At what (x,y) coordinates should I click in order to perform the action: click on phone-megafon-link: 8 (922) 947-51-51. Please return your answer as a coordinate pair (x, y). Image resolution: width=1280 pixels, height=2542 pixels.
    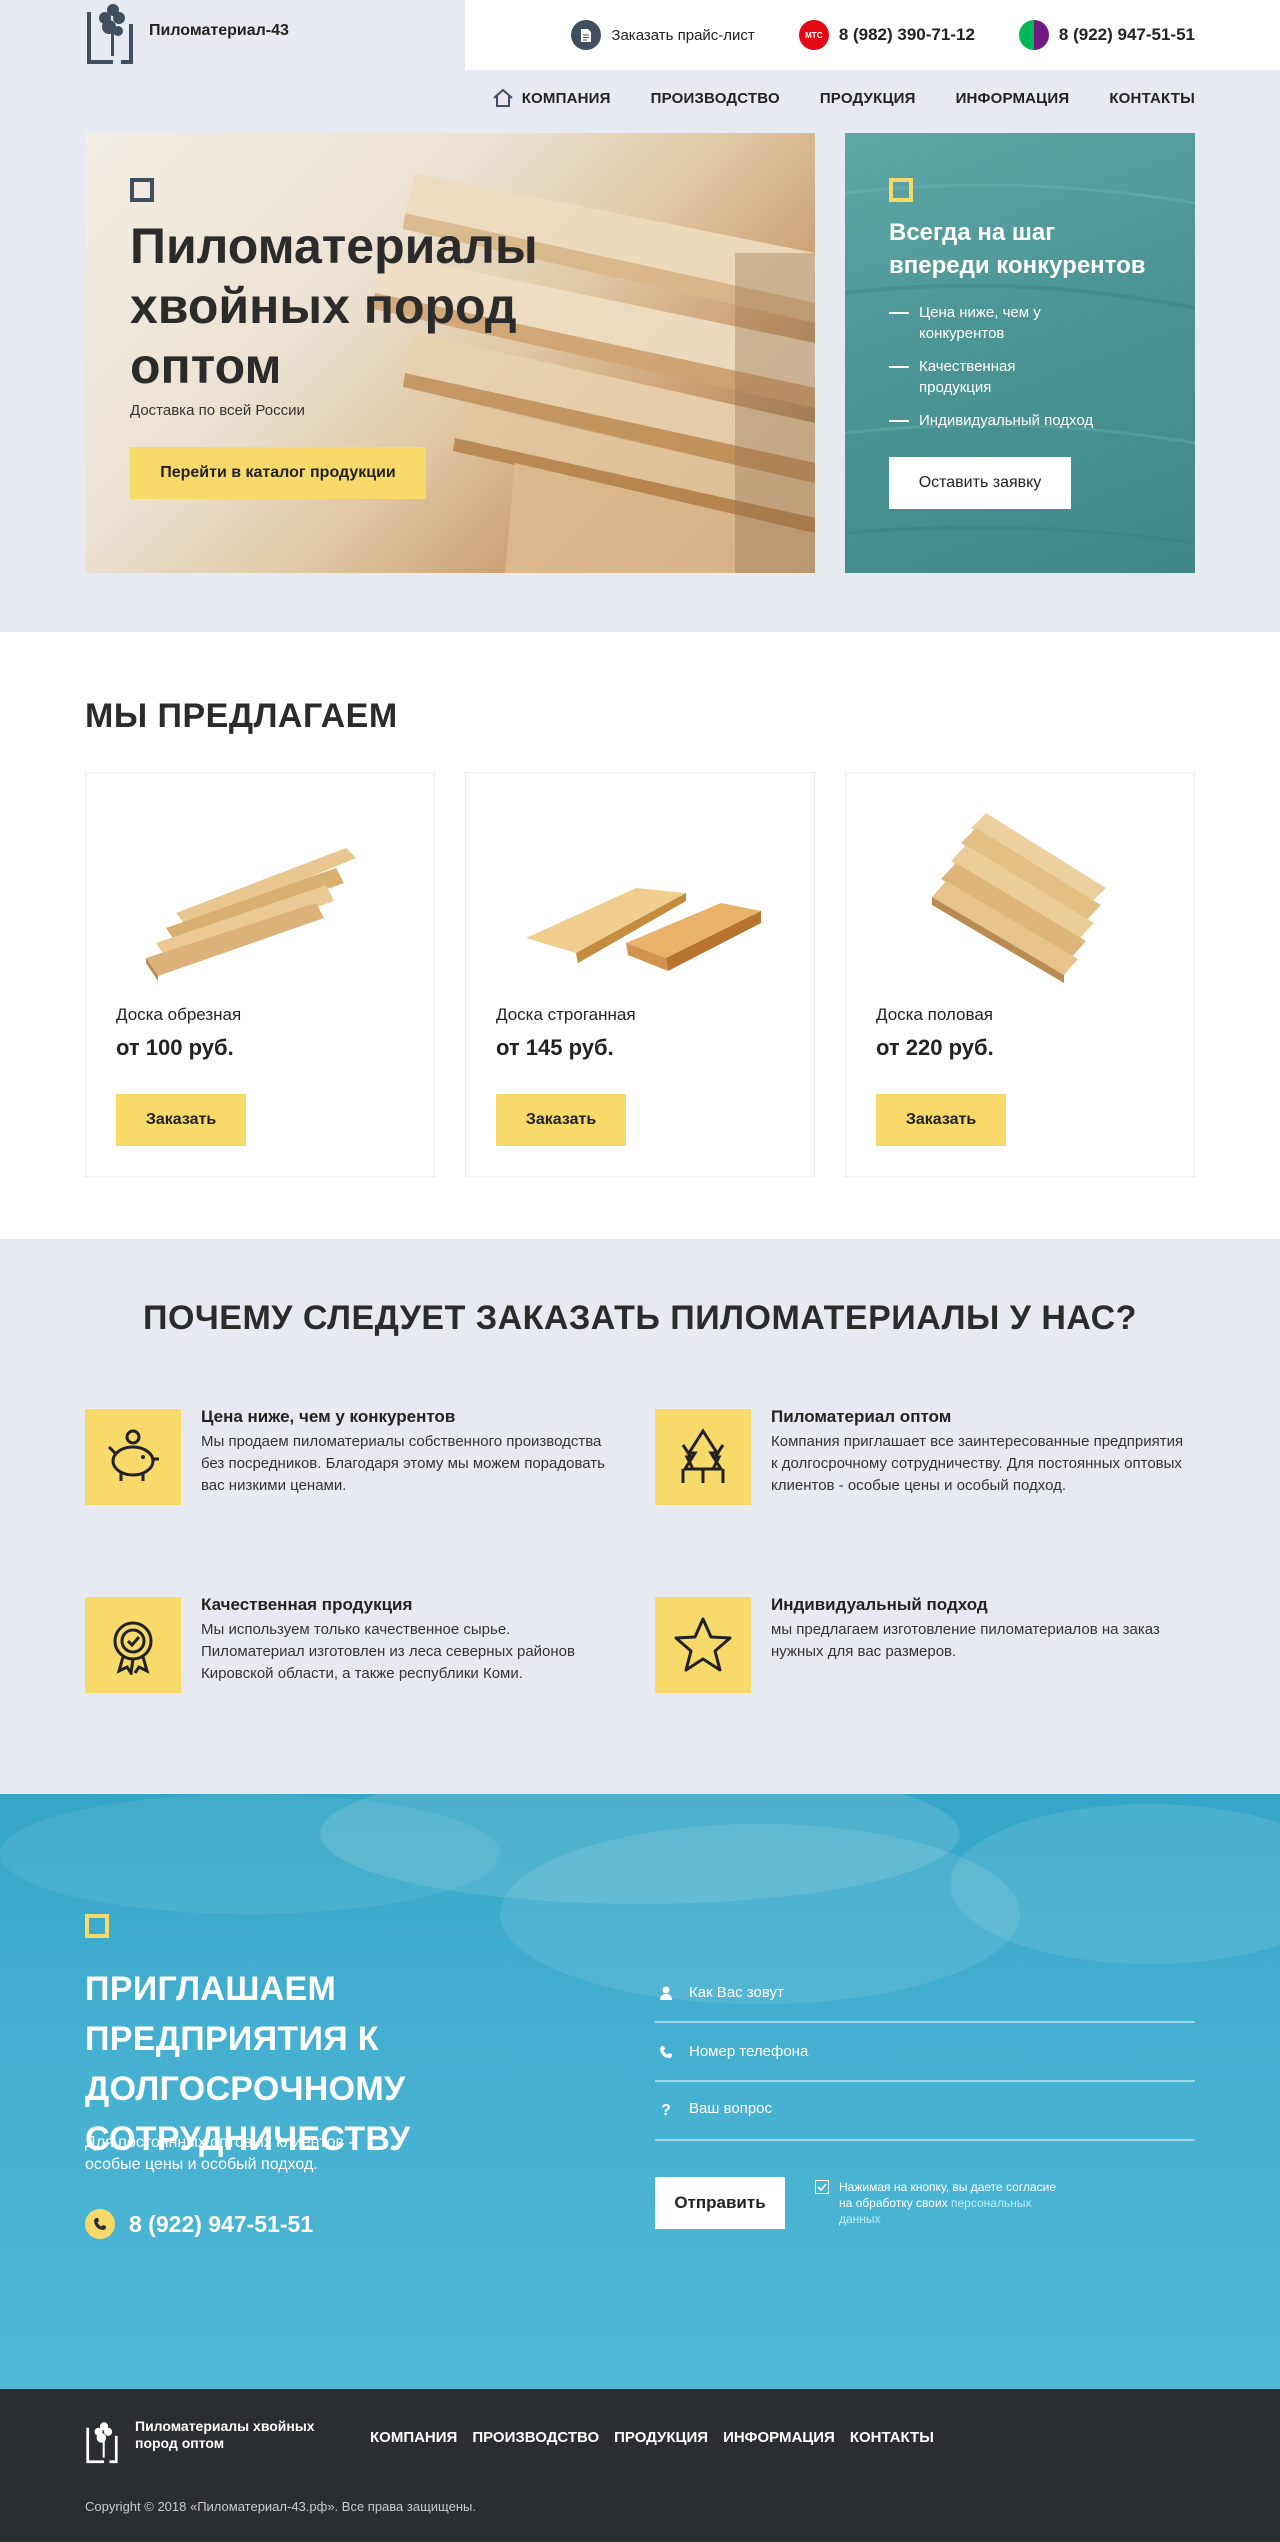
    Looking at the image, I should click on (1106, 35).